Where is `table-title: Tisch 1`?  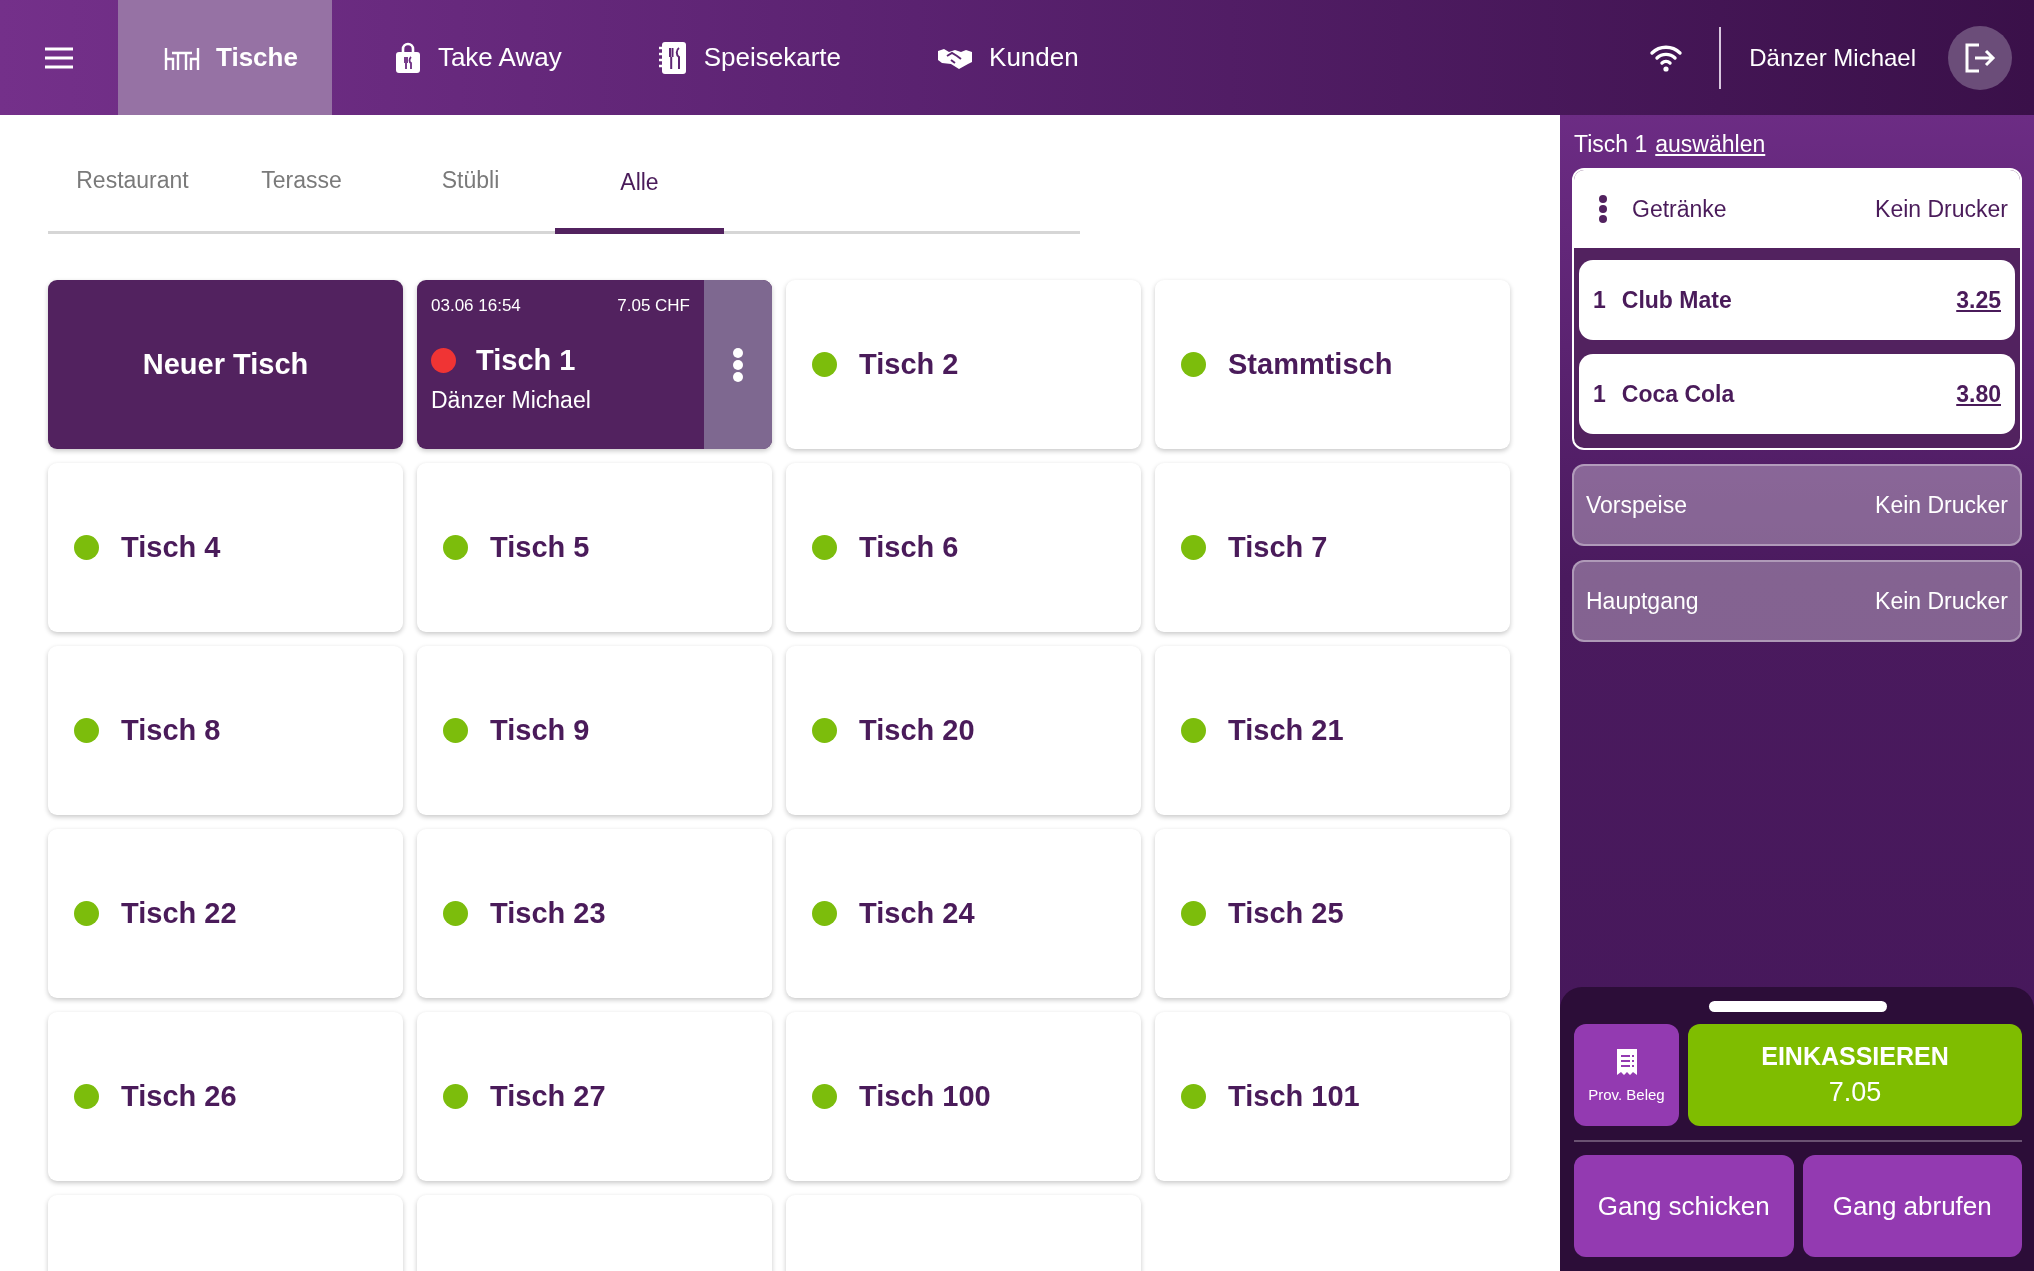 table-title: Tisch 1 is located at coordinates (1611, 144).